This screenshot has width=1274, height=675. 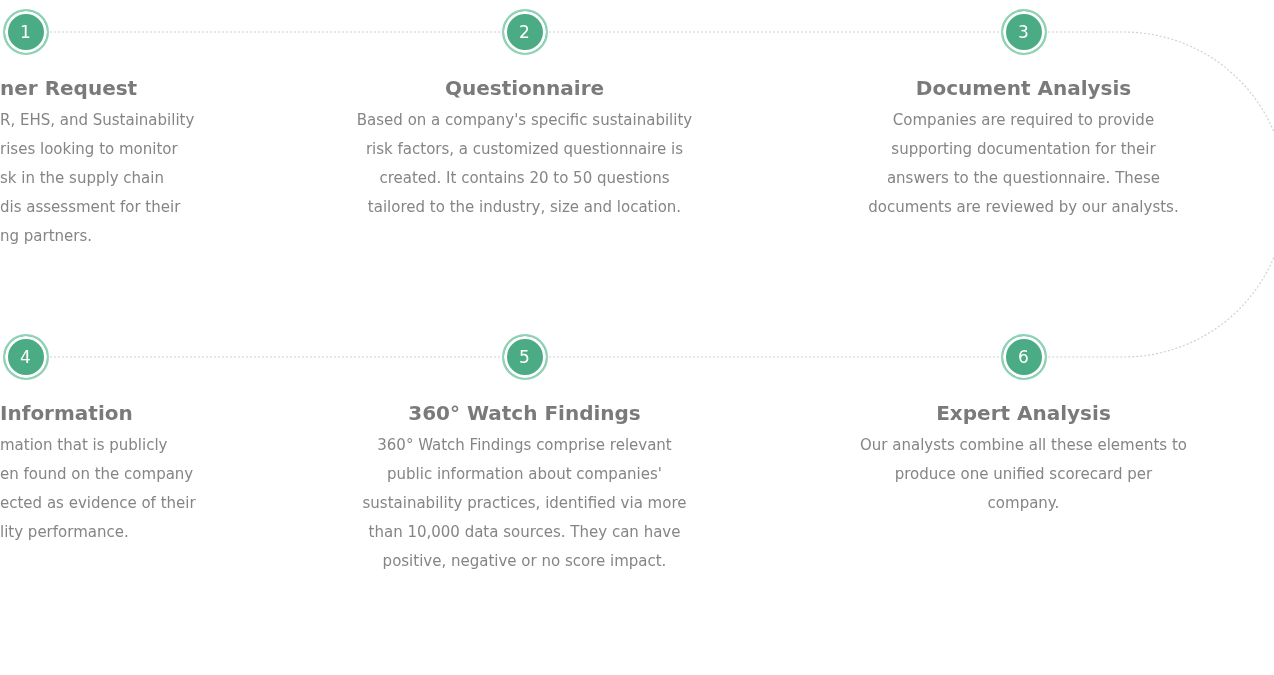 I want to click on step-number: 3, so click(x=1023, y=32).